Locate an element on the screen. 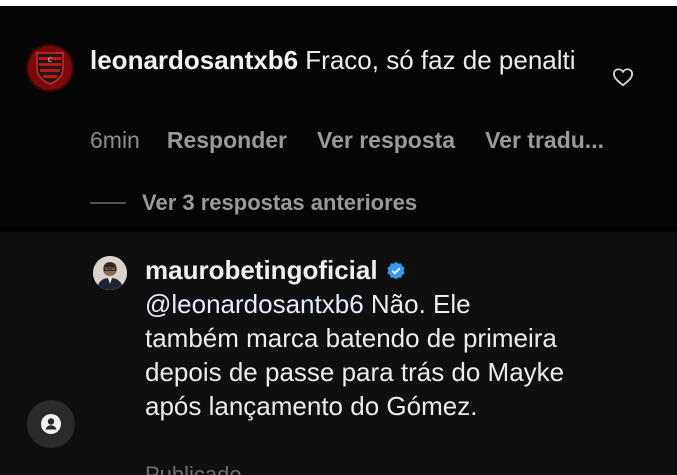  flamengo-crest-icon: C is located at coordinates (50, 68).